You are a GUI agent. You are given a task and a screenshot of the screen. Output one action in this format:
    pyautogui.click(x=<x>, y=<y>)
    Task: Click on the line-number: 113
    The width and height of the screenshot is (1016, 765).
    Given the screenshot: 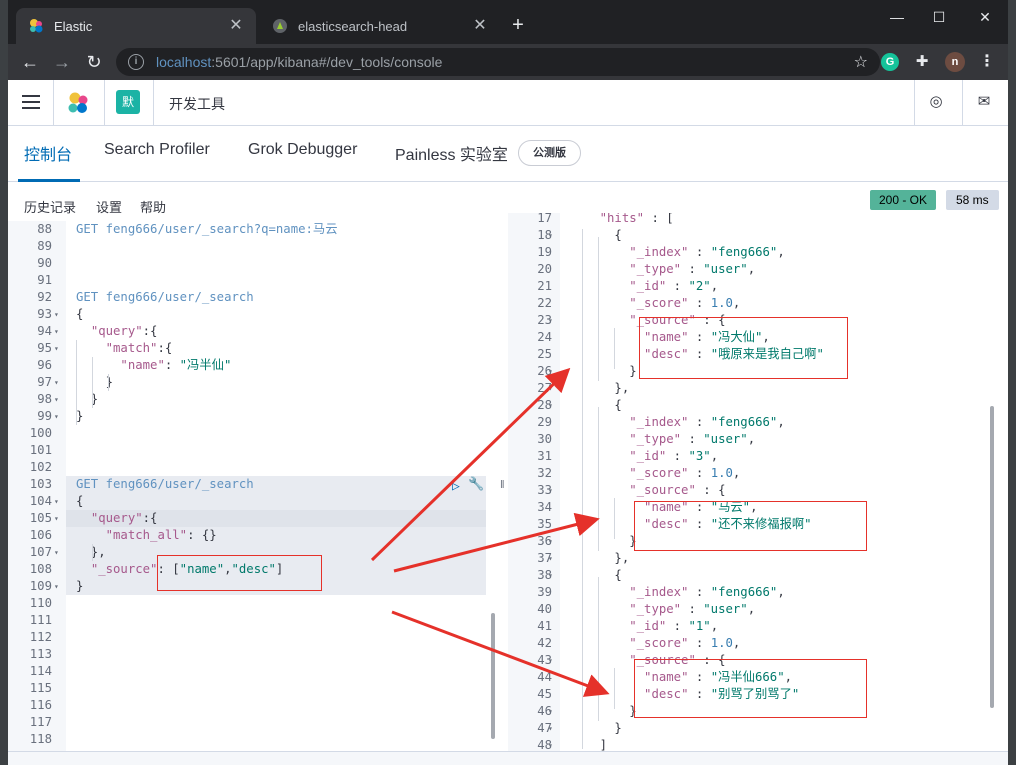 What is the action you would take?
    pyautogui.click(x=40, y=654)
    